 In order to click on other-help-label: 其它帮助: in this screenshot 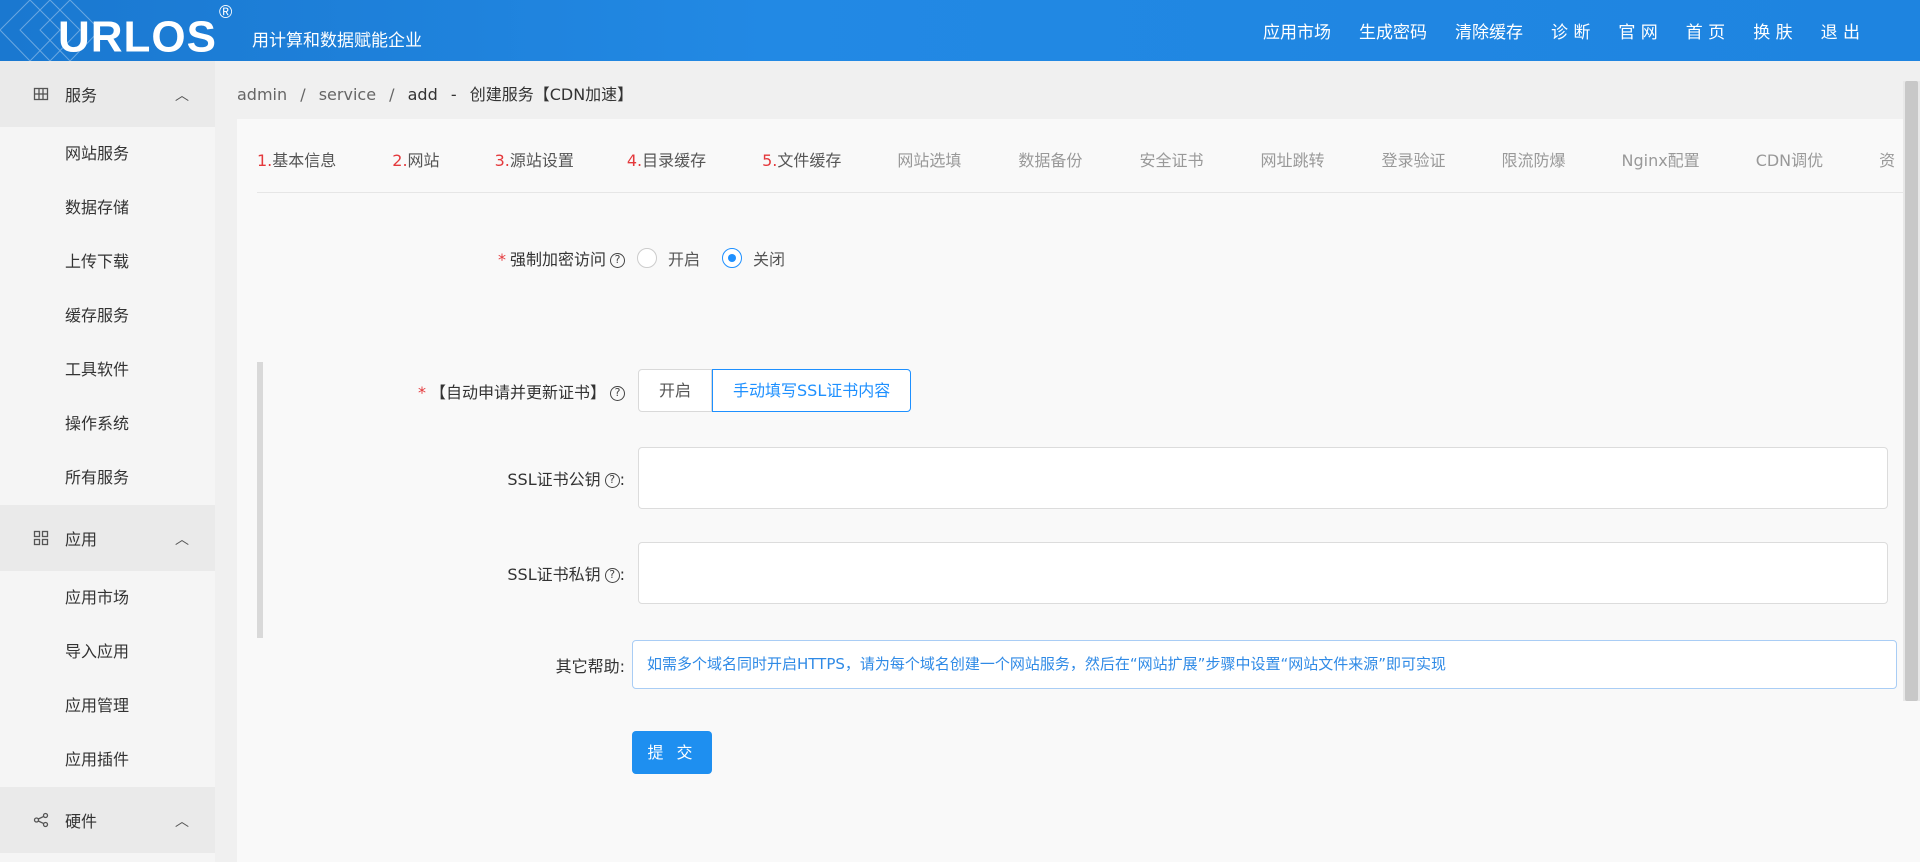, I will do `click(590, 666)`.